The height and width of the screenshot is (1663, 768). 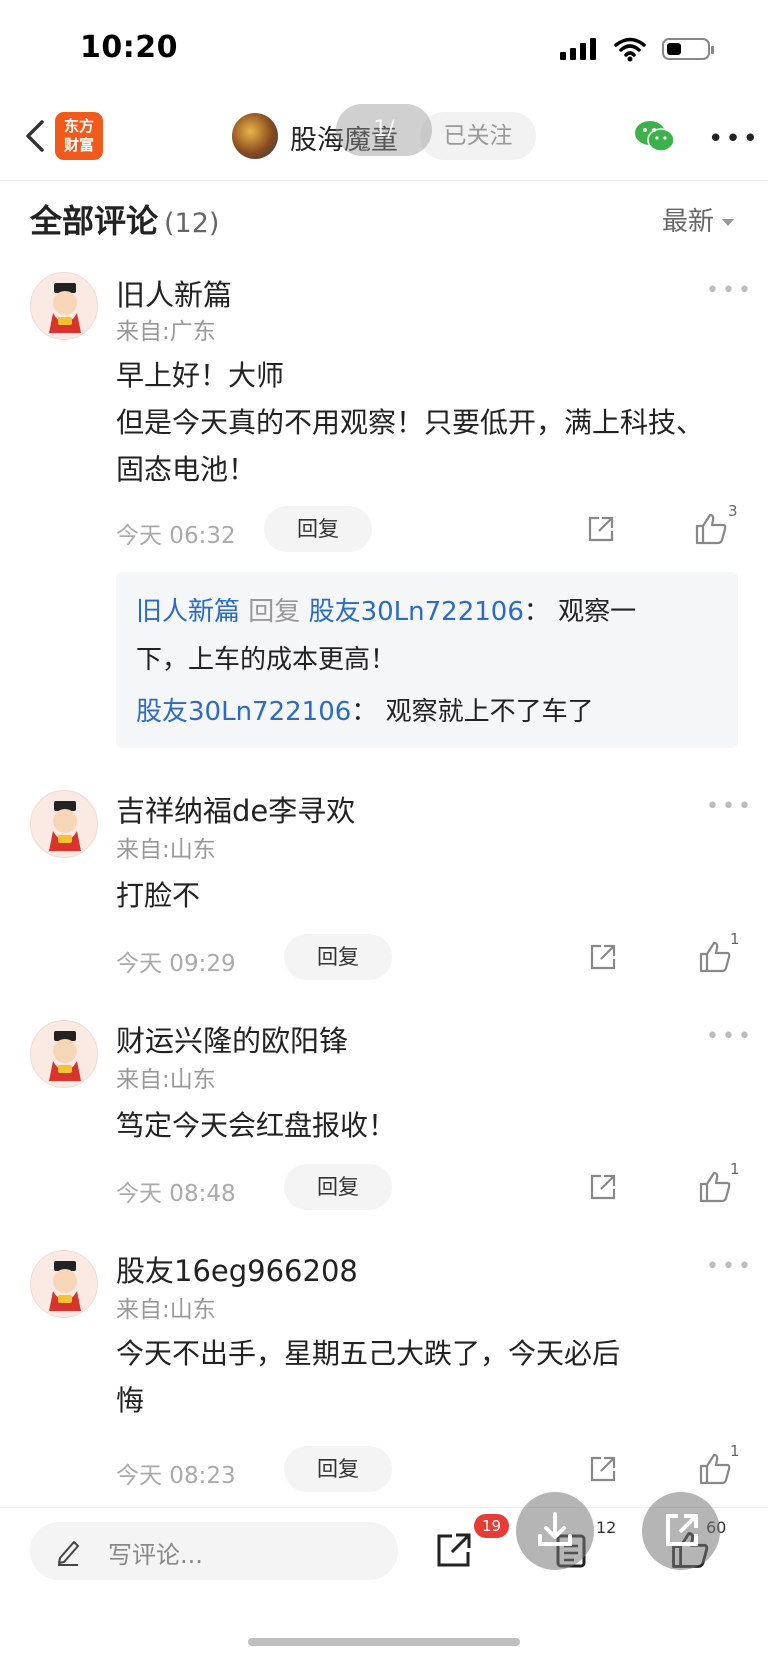 I want to click on reply-author: 旧人新篇, so click(x=188, y=612).